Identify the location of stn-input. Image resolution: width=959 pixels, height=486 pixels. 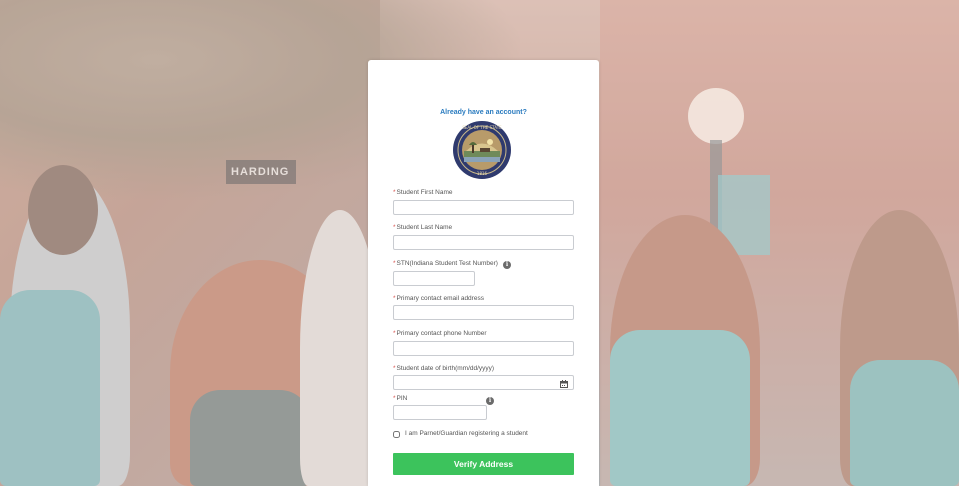
(434, 278).